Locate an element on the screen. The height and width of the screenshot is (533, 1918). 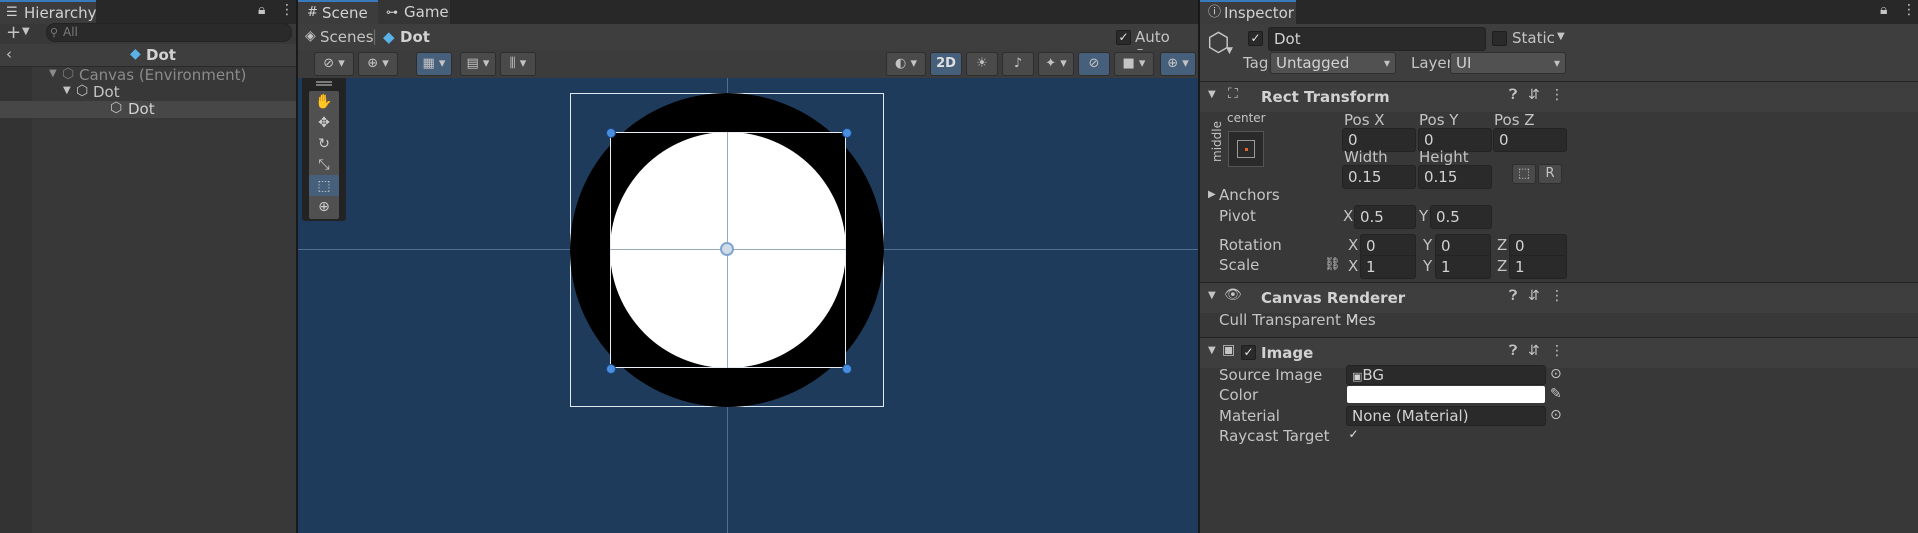
material-field: None (Material) is located at coordinates (1446, 416).